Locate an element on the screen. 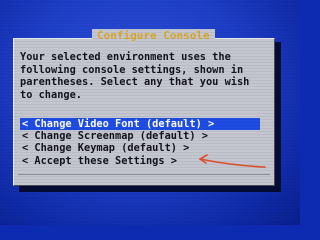  message-line: following console settings, shown in is located at coordinates (132, 69).